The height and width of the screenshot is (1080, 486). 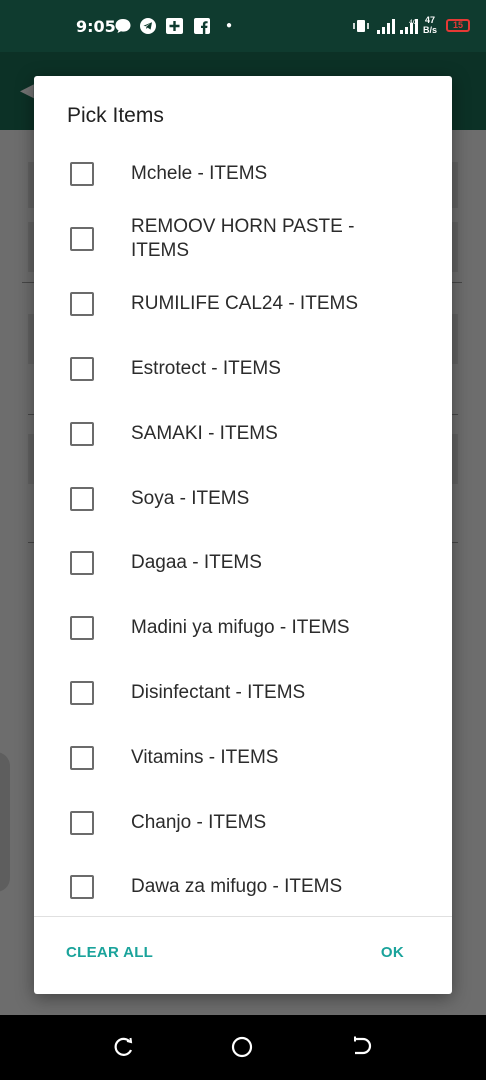 I want to click on chat-notification-icon, so click(x=123, y=28).